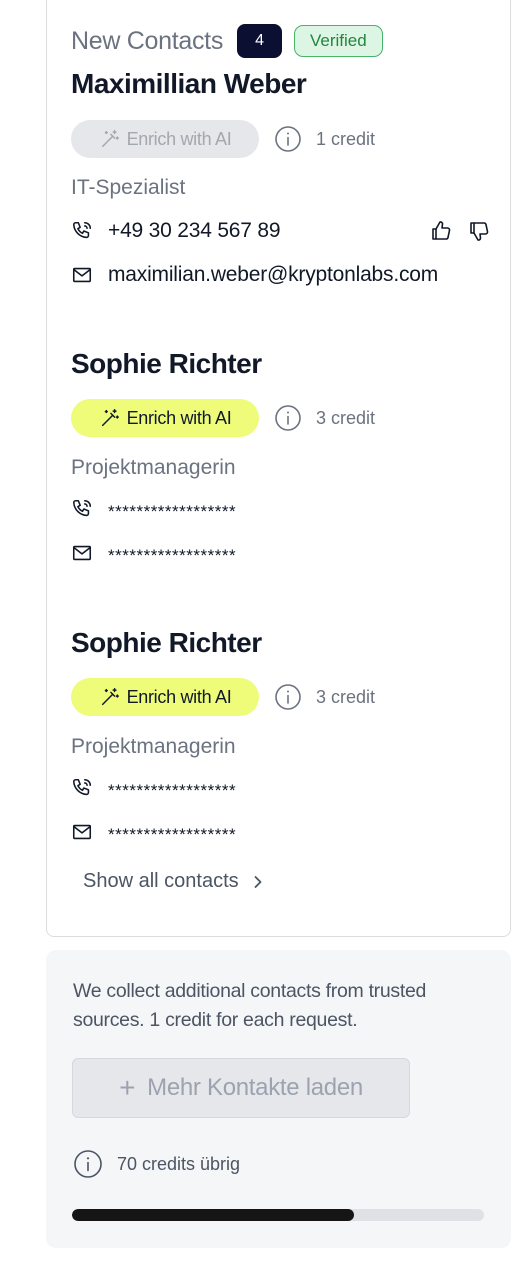  I want to click on verified-badge: Verified, so click(338, 41).